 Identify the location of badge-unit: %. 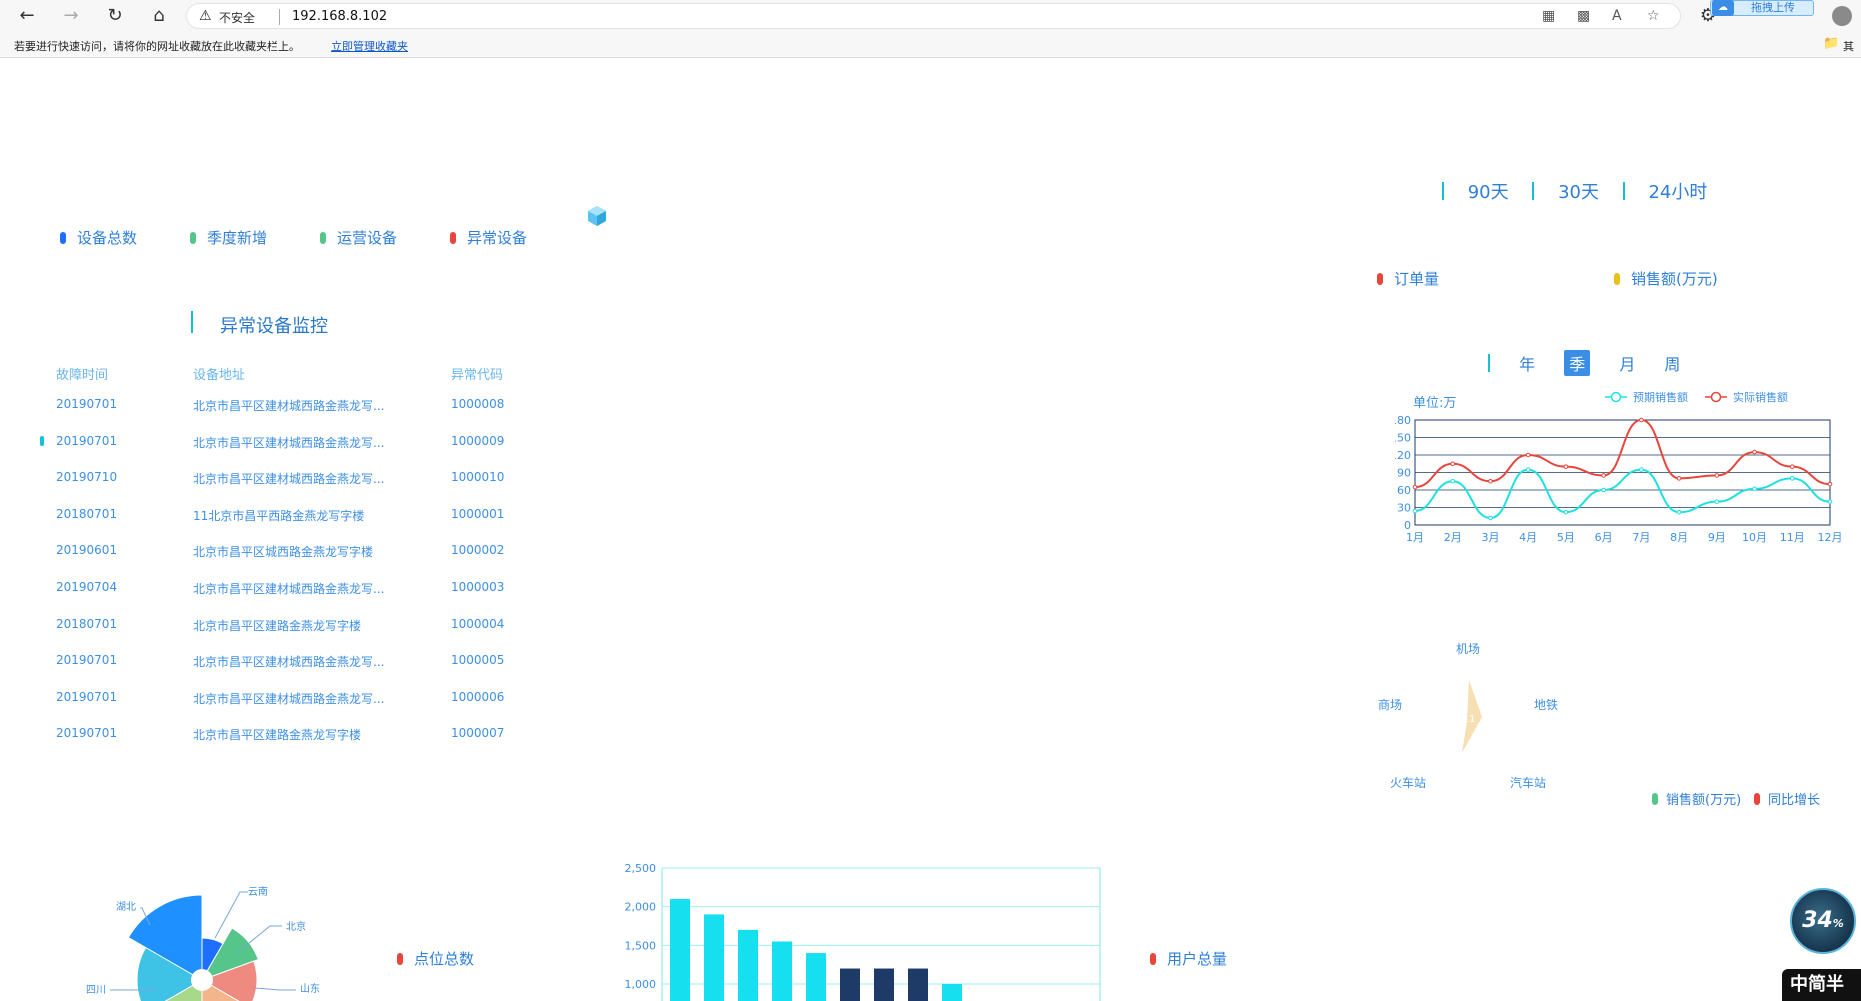
(1838, 923).